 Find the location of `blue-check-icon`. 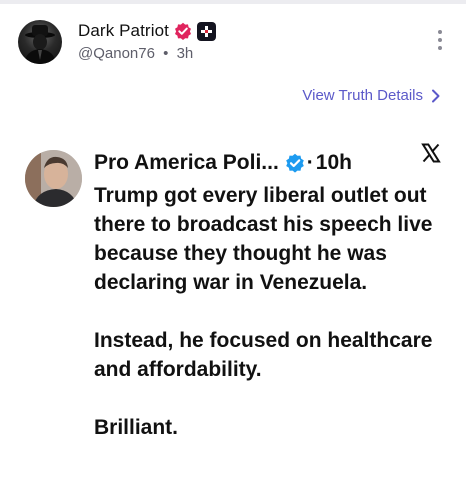

blue-check-icon is located at coordinates (294, 163).